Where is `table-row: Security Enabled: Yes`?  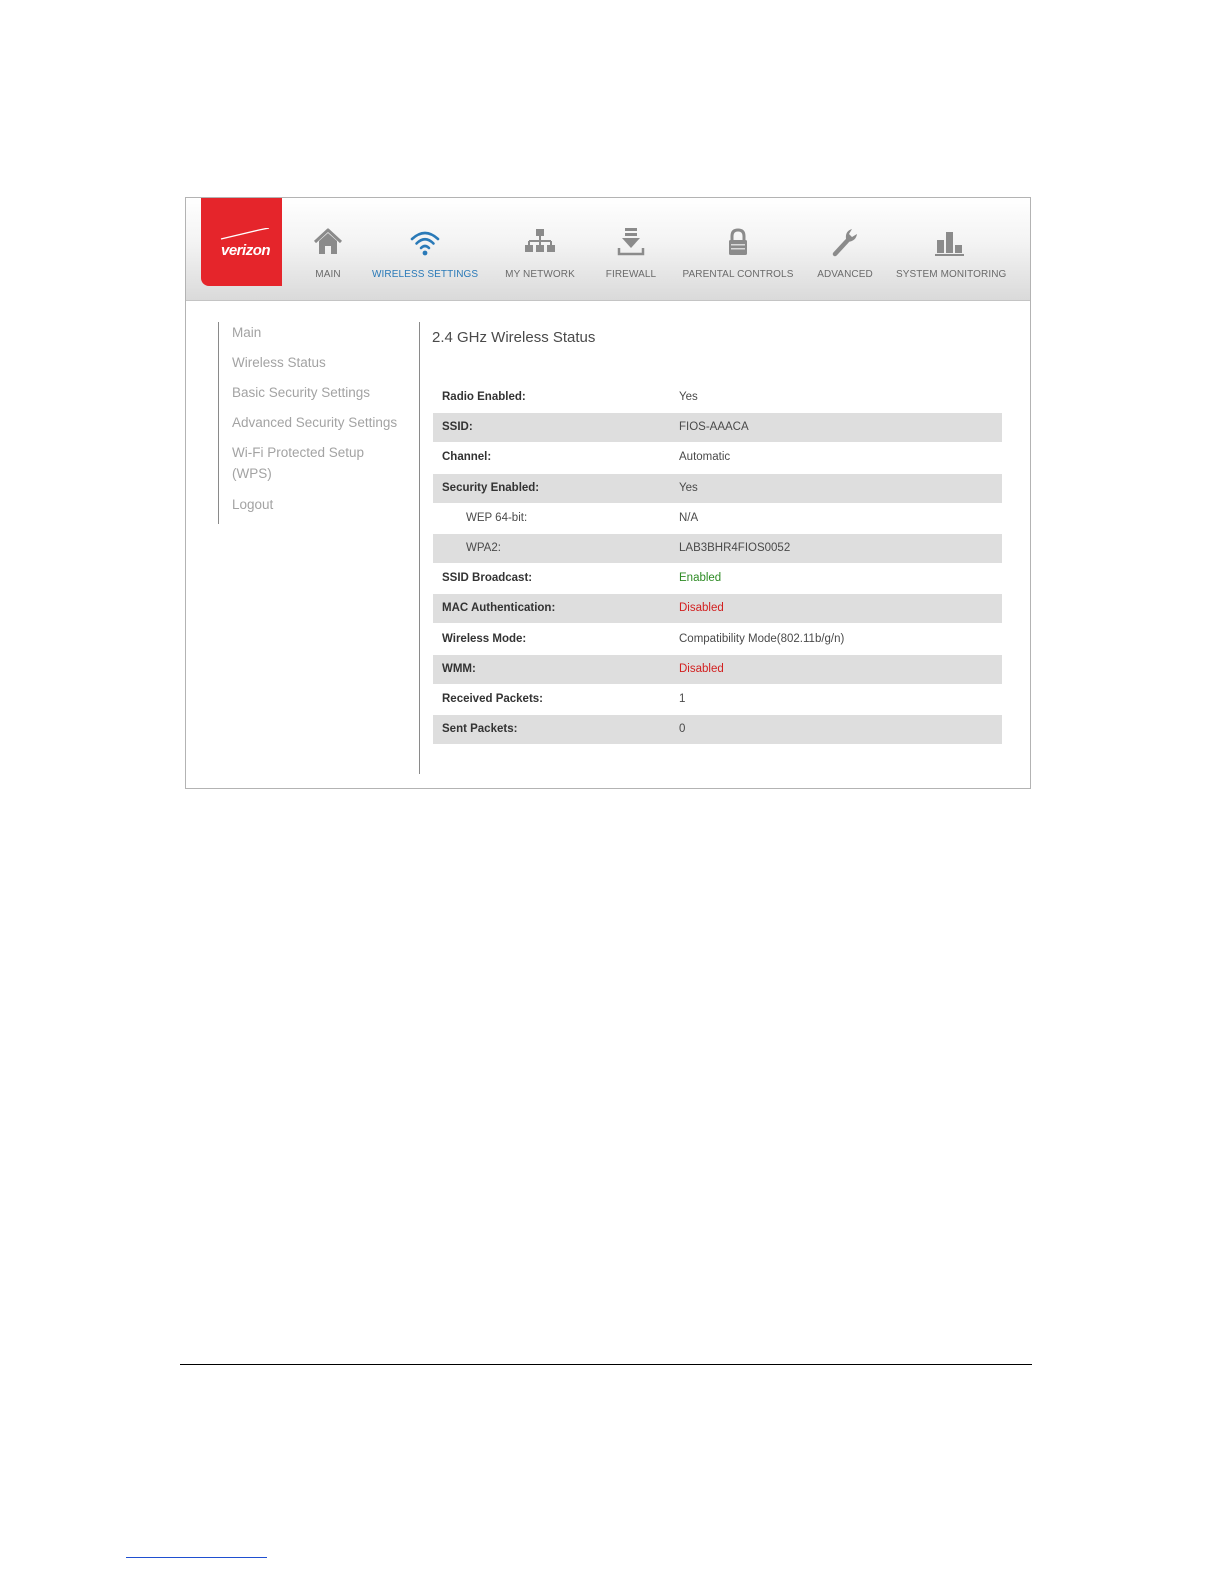
table-row: Security Enabled: Yes is located at coordinates (717, 488).